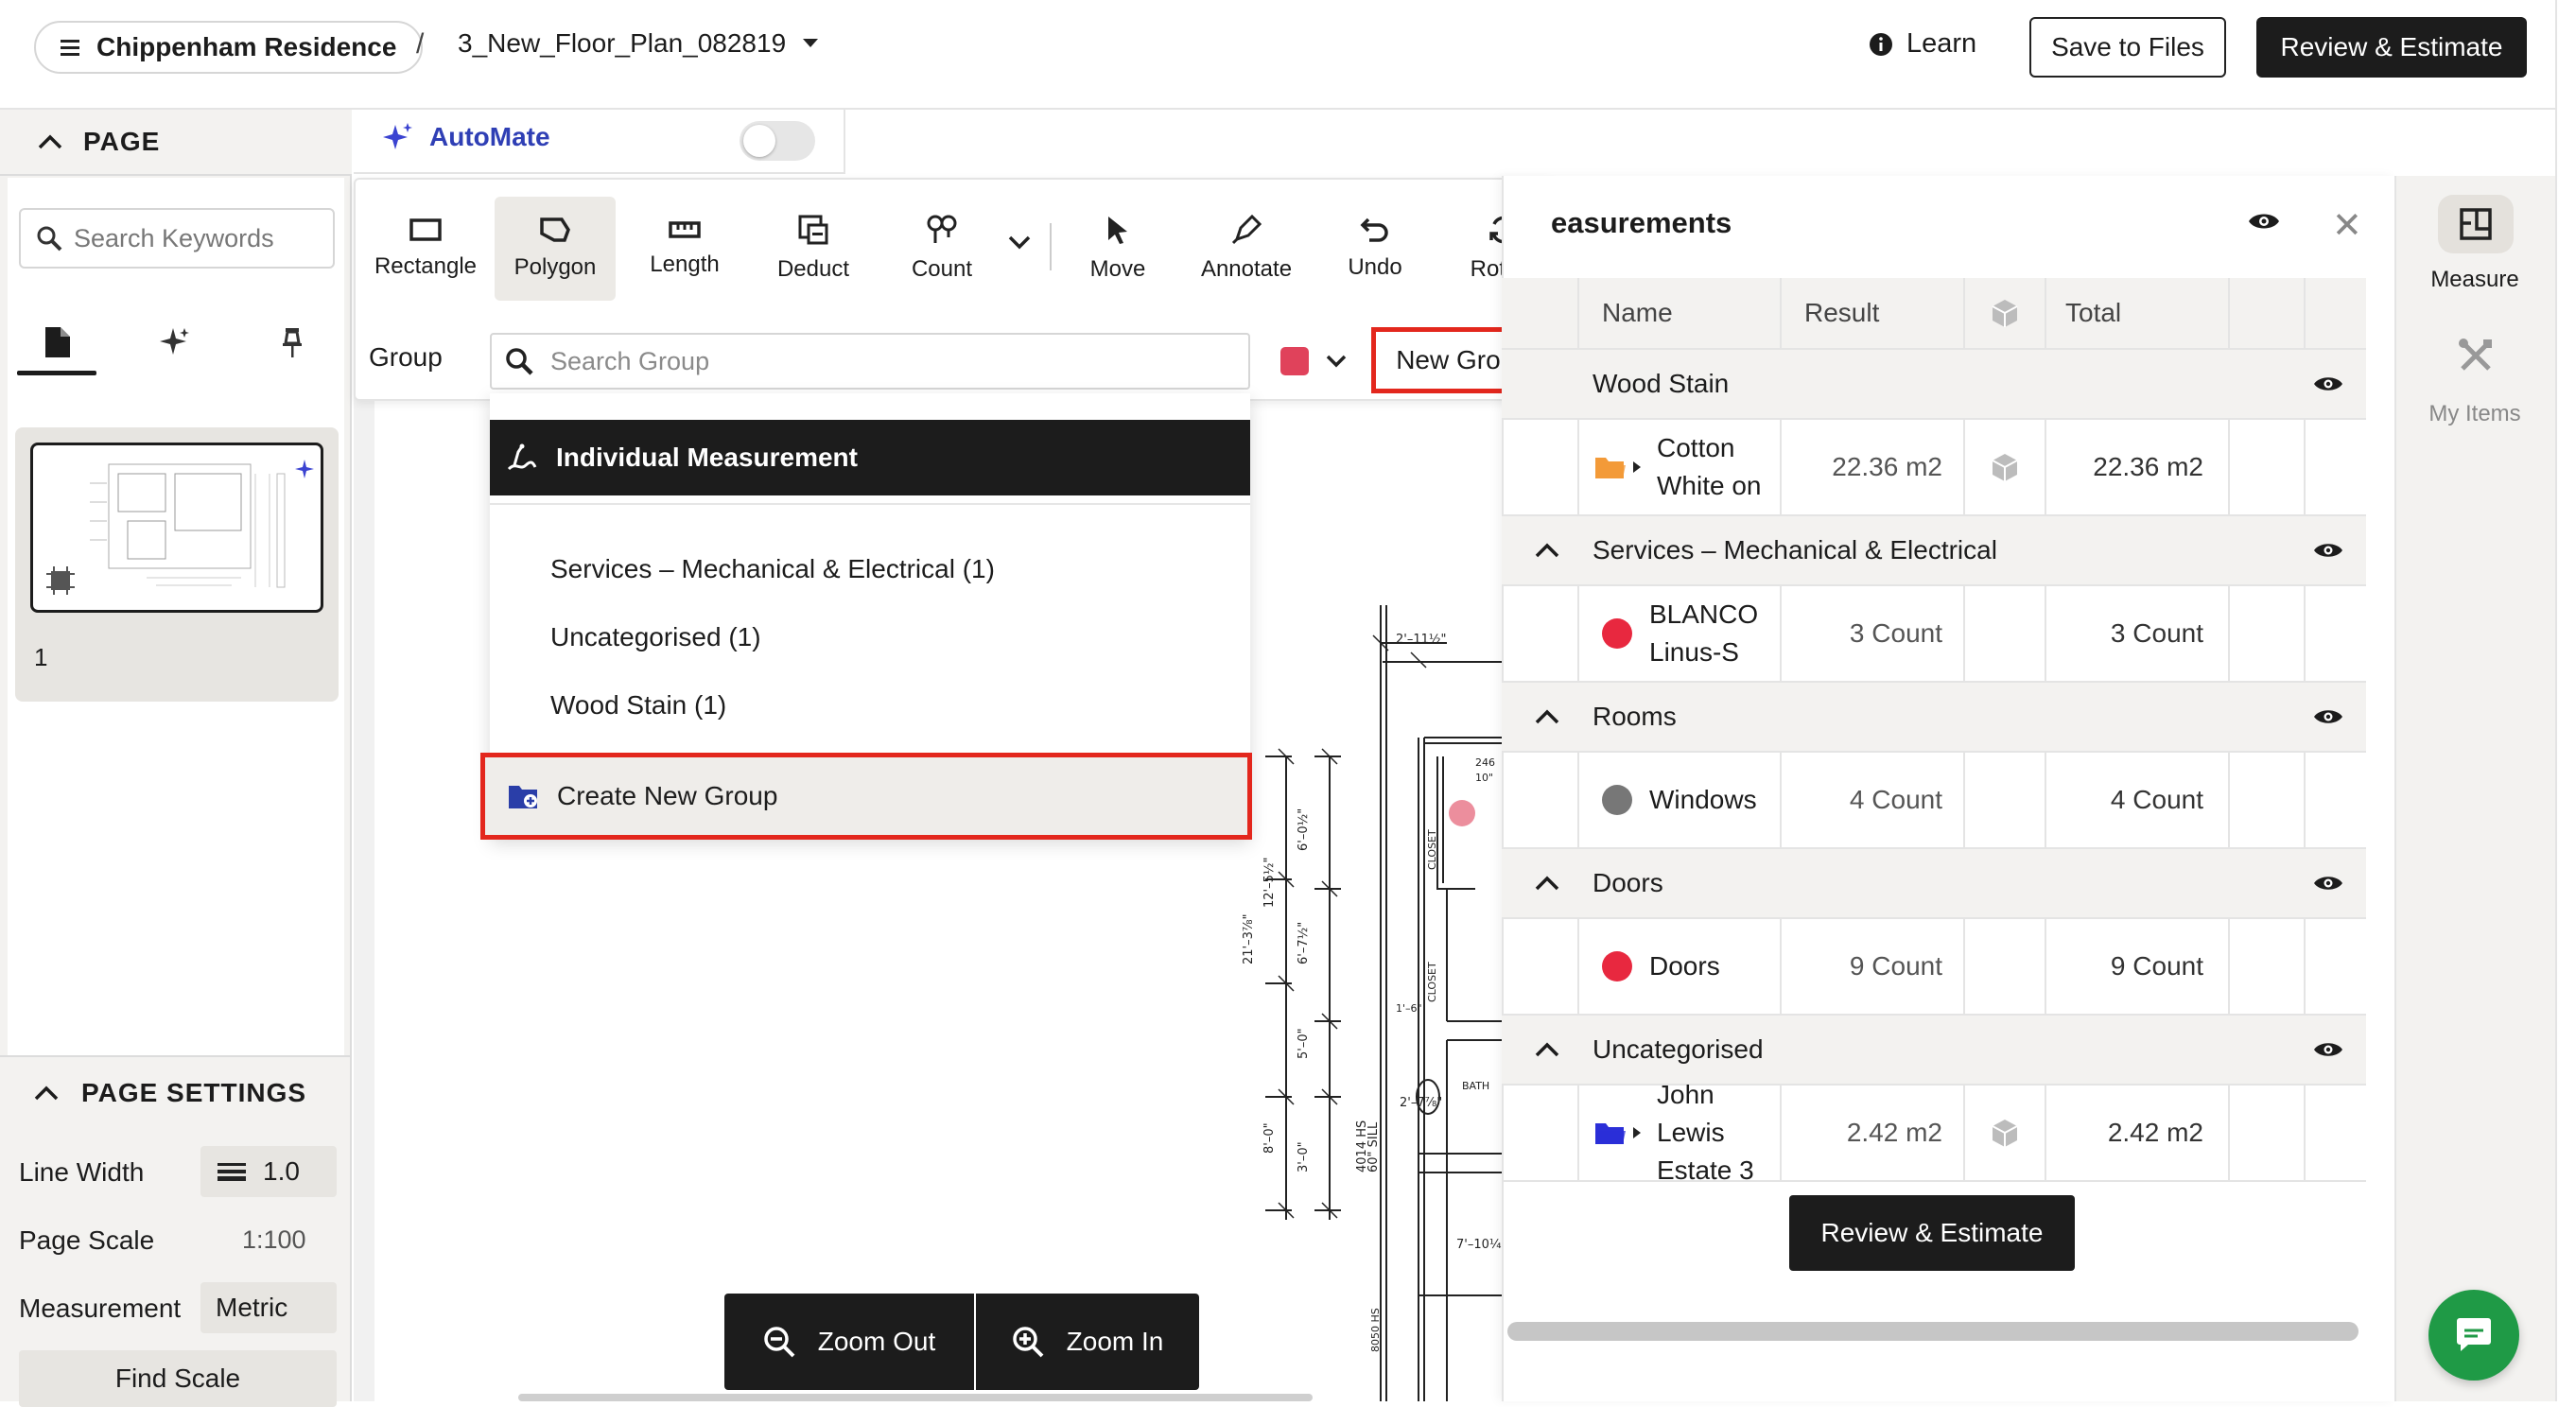  Describe the element at coordinates (813, 249) in the screenshot. I see `tool-deduct: Deduct` at that location.